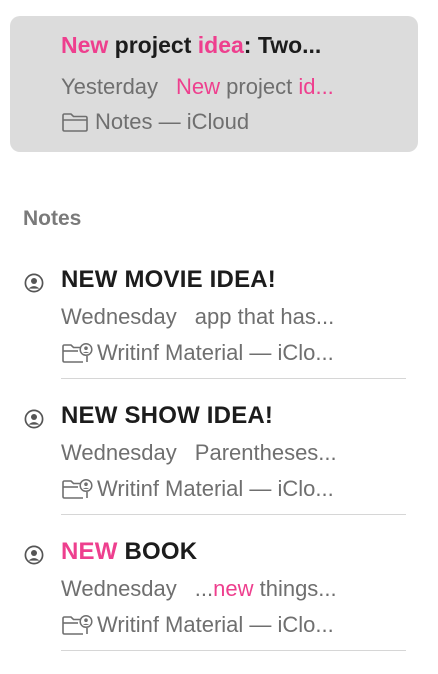 This screenshot has height=674, width=438. Describe the element at coordinates (75, 122) in the screenshot. I see `folder-icon` at that location.